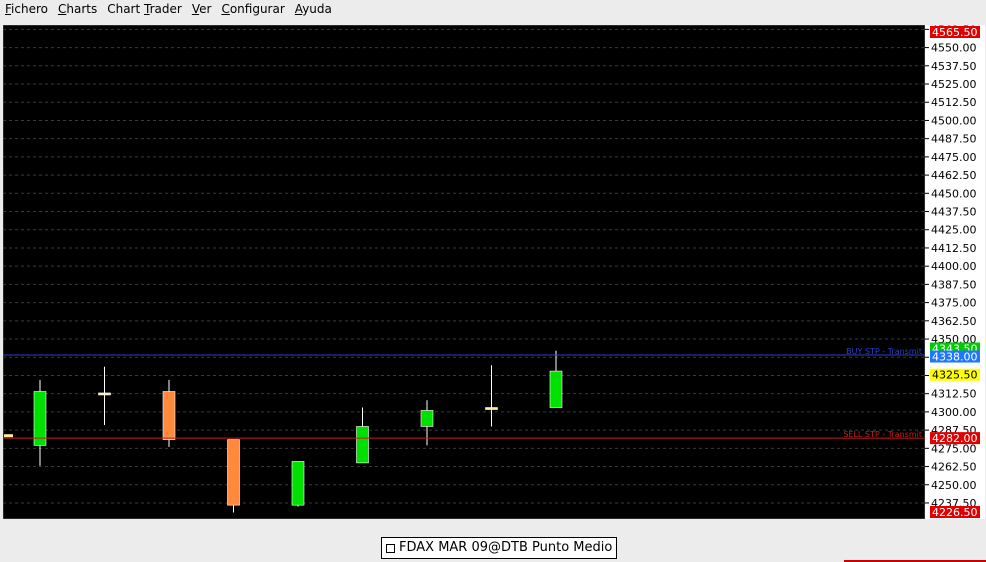 Image resolution: width=986 pixels, height=562 pixels. What do you see at coordinates (225, 9) in the screenshot?
I see `menu-mnemonic: C` at bounding box center [225, 9].